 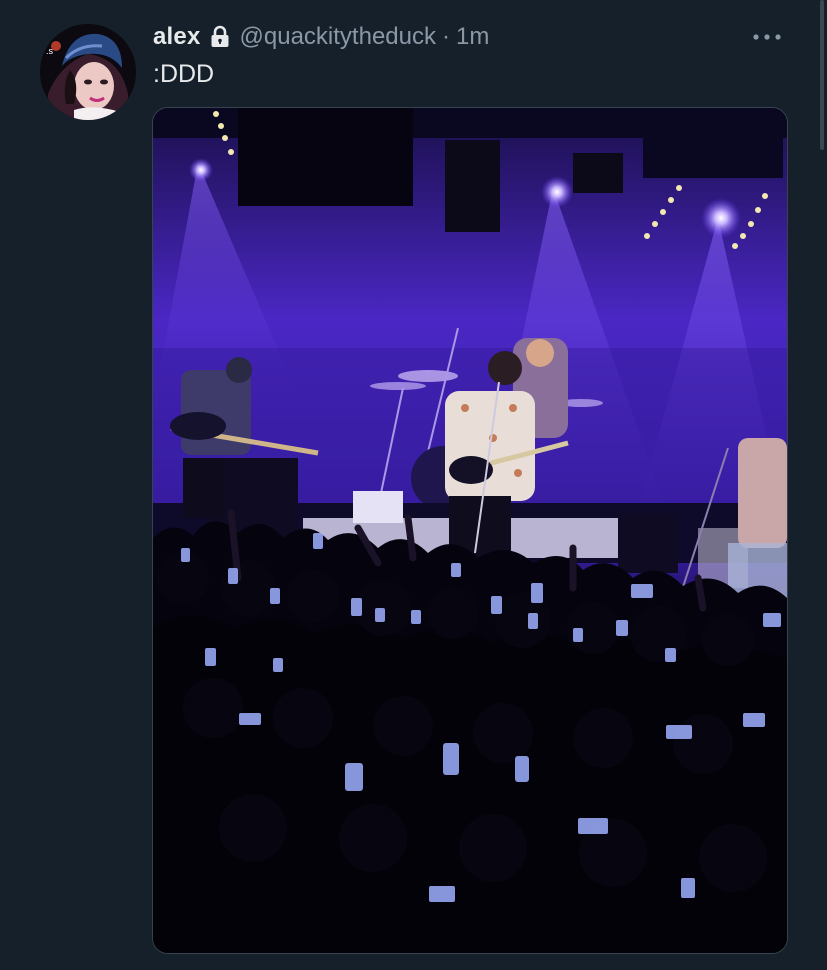 What do you see at coordinates (822, 75) in the screenshot?
I see `scroll-thumb` at bounding box center [822, 75].